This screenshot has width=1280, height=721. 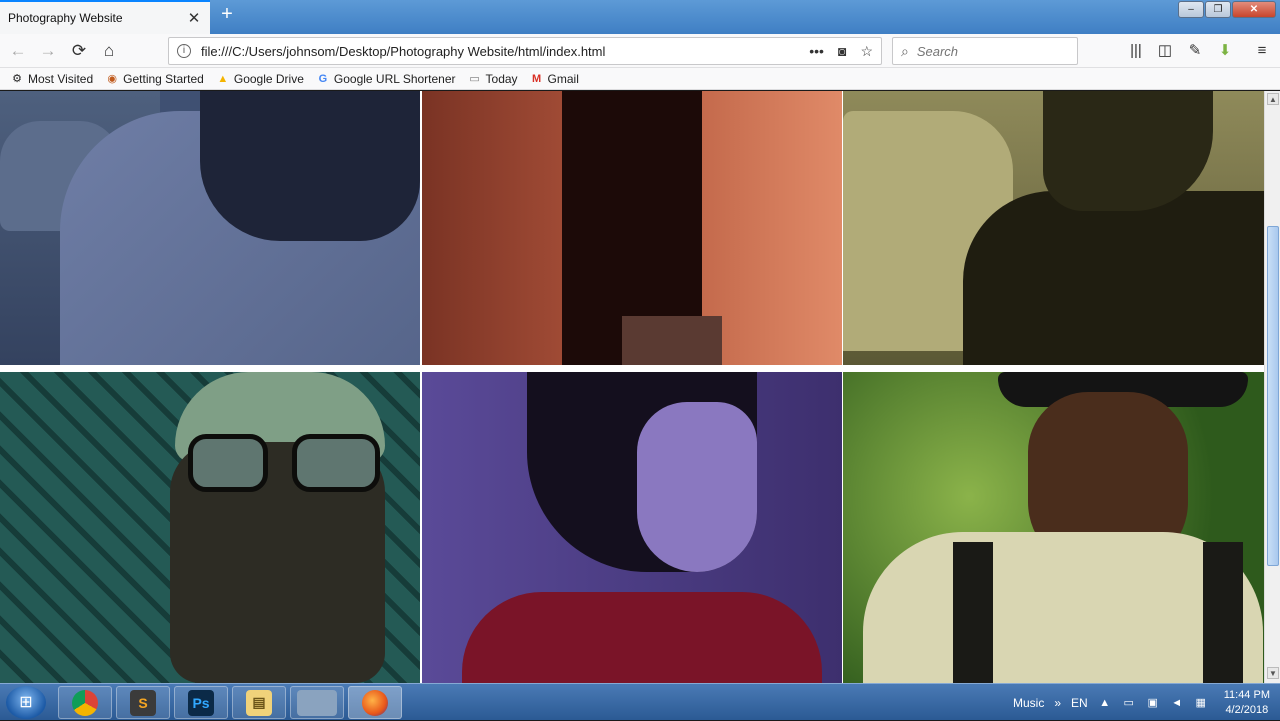 What do you see at coordinates (672, 340) in the screenshot?
I see `belt-shape` at bounding box center [672, 340].